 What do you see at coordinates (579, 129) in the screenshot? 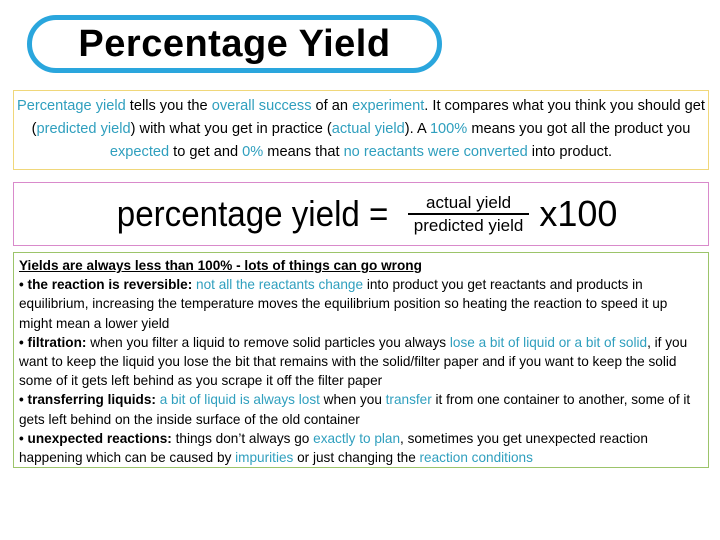
I see `text-segment: means you got all the product you` at bounding box center [579, 129].